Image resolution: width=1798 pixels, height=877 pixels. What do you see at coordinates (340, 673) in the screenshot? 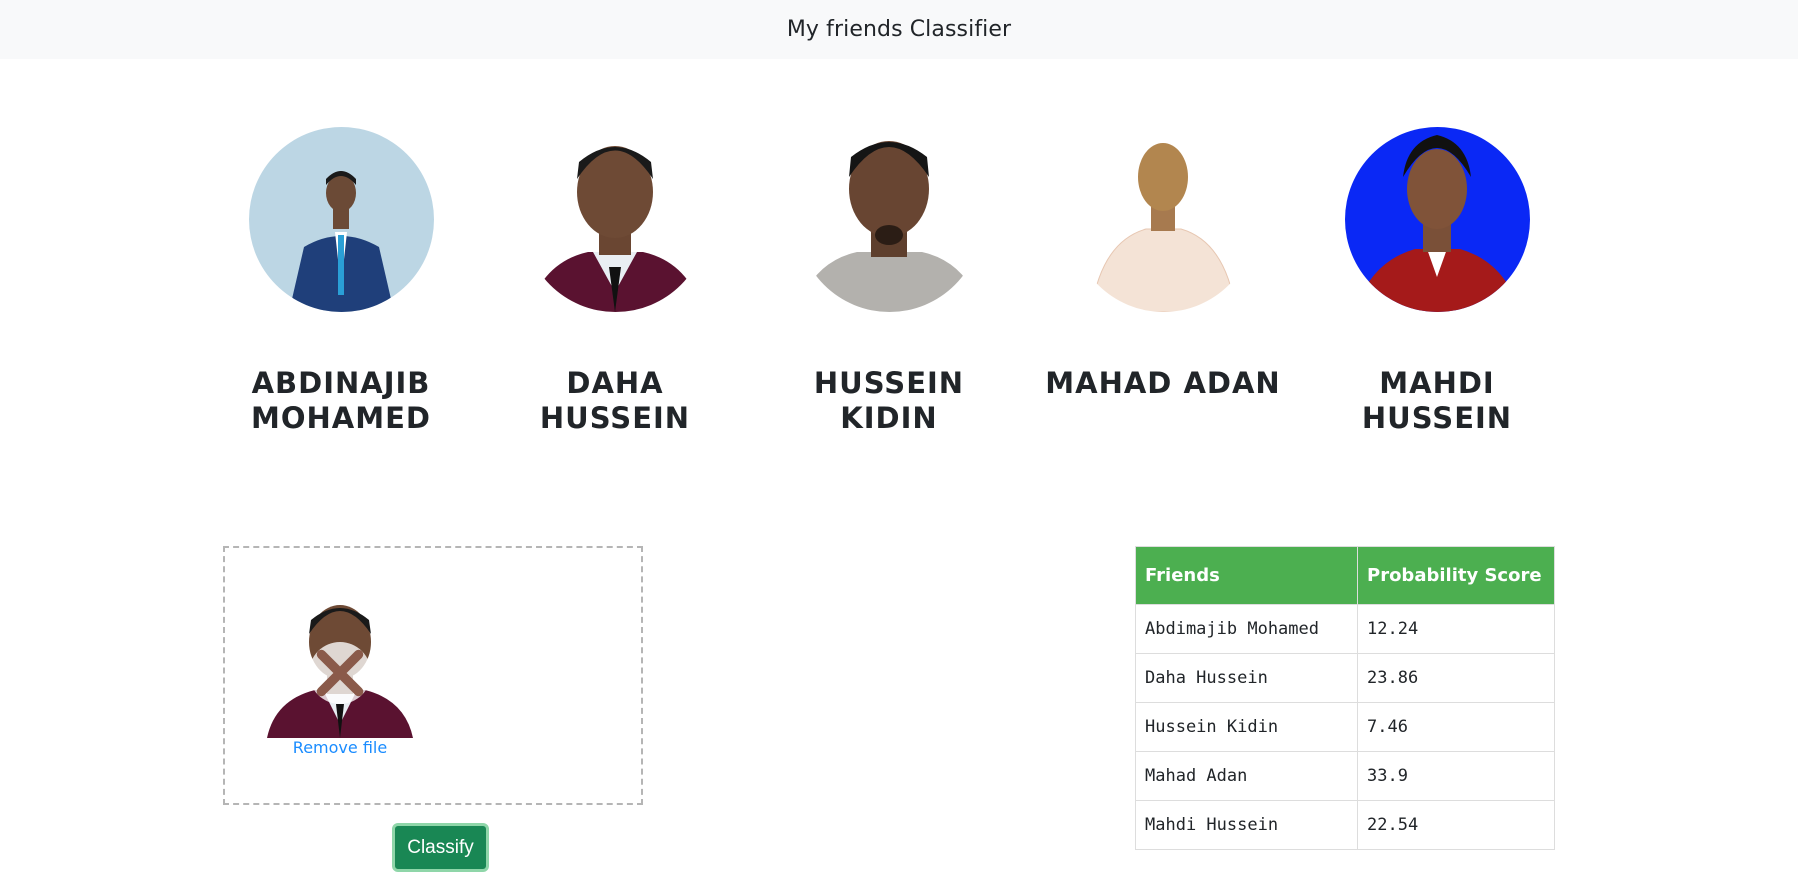
I see `remove-file-icon` at bounding box center [340, 673].